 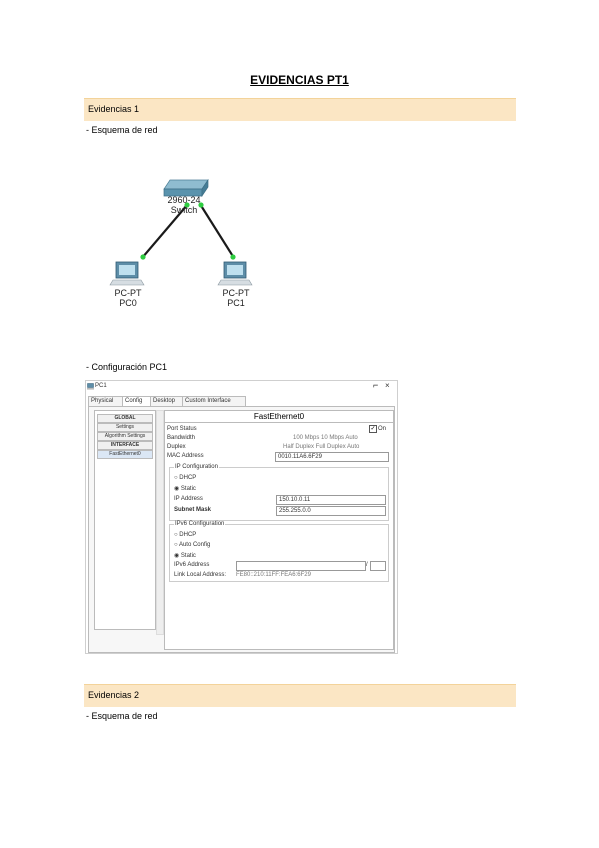 What do you see at coordinates (188, 556) in the screenshot?
I see `ipv6-static-label: Static` at bounding box center [188, 556].